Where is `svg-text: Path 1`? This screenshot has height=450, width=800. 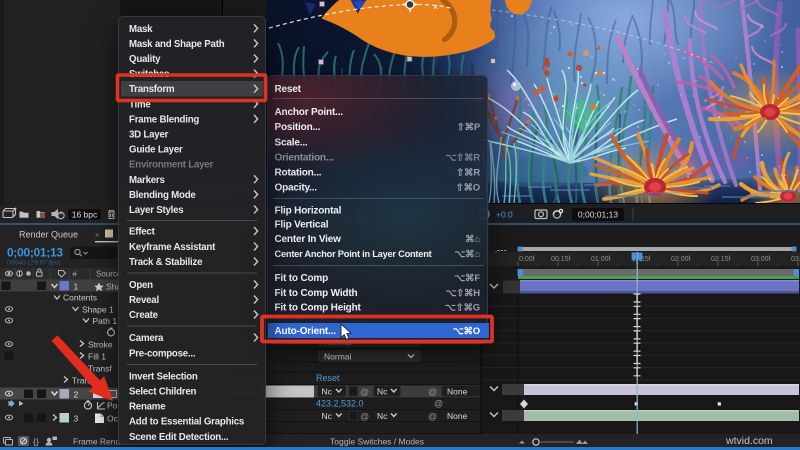 svg-text: Path 1 is located at coordinates (105, 321).